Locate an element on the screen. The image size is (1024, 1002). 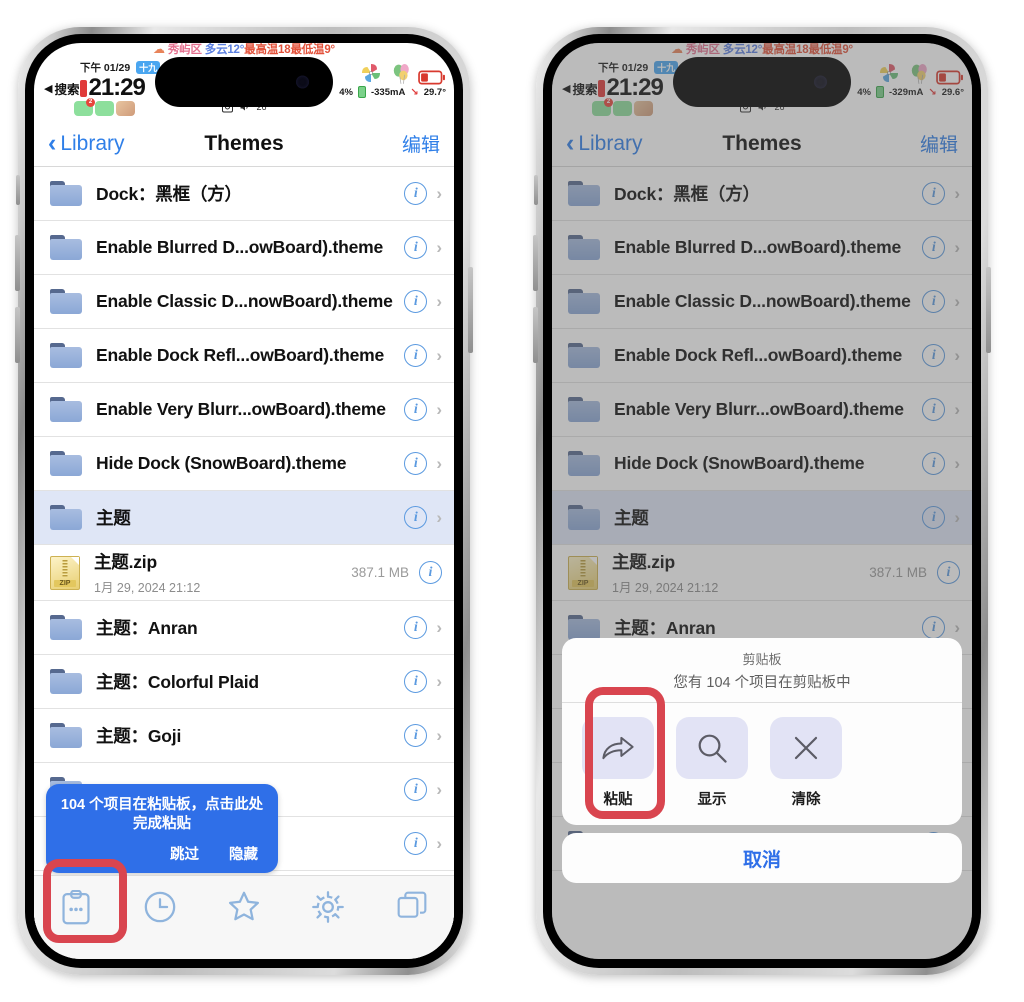
paste-icon-box is located at coordinates (618, 748).